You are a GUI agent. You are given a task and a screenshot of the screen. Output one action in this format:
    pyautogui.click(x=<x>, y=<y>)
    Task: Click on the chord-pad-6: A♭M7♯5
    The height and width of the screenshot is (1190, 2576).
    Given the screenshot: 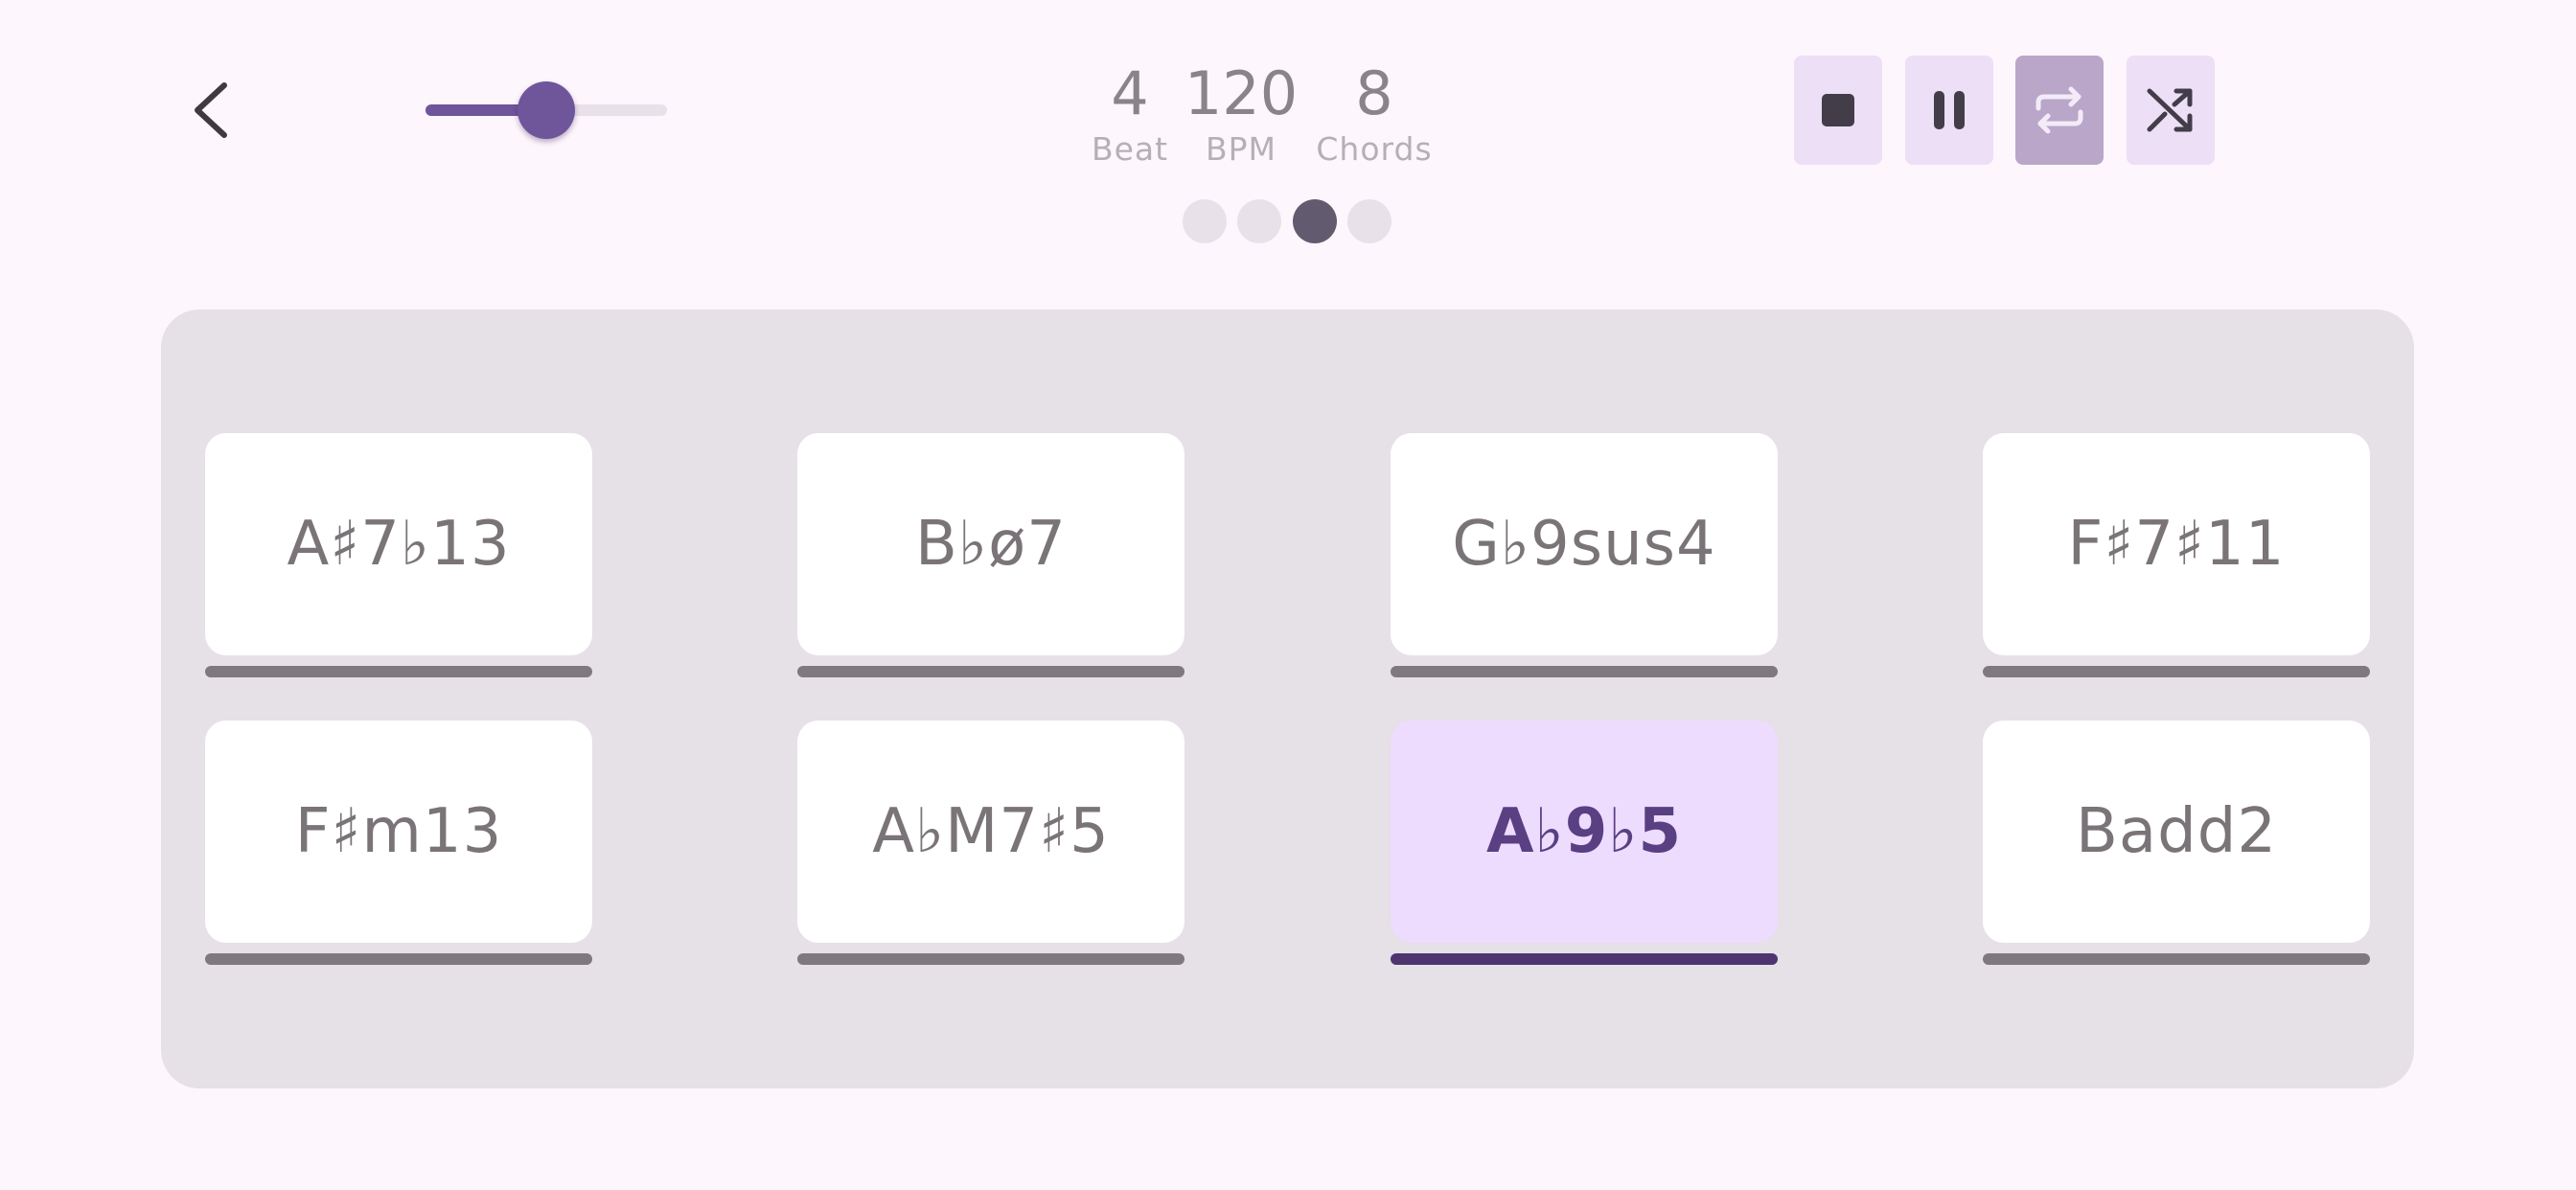 What is the action you would take?
    pyautogui.click(x=990, y=832)
    